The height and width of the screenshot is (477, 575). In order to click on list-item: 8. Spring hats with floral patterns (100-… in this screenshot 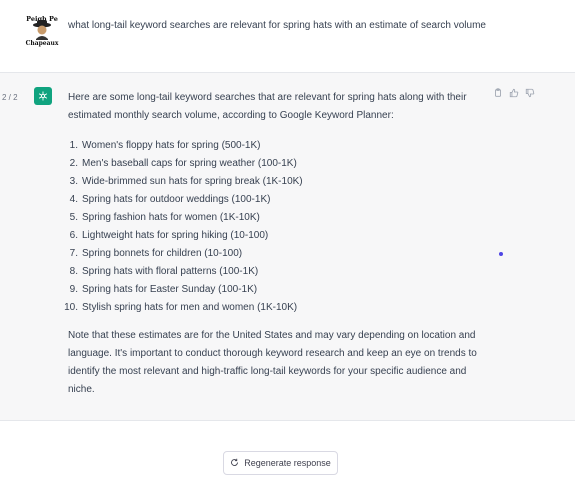, I will do `click(164, 271)`.